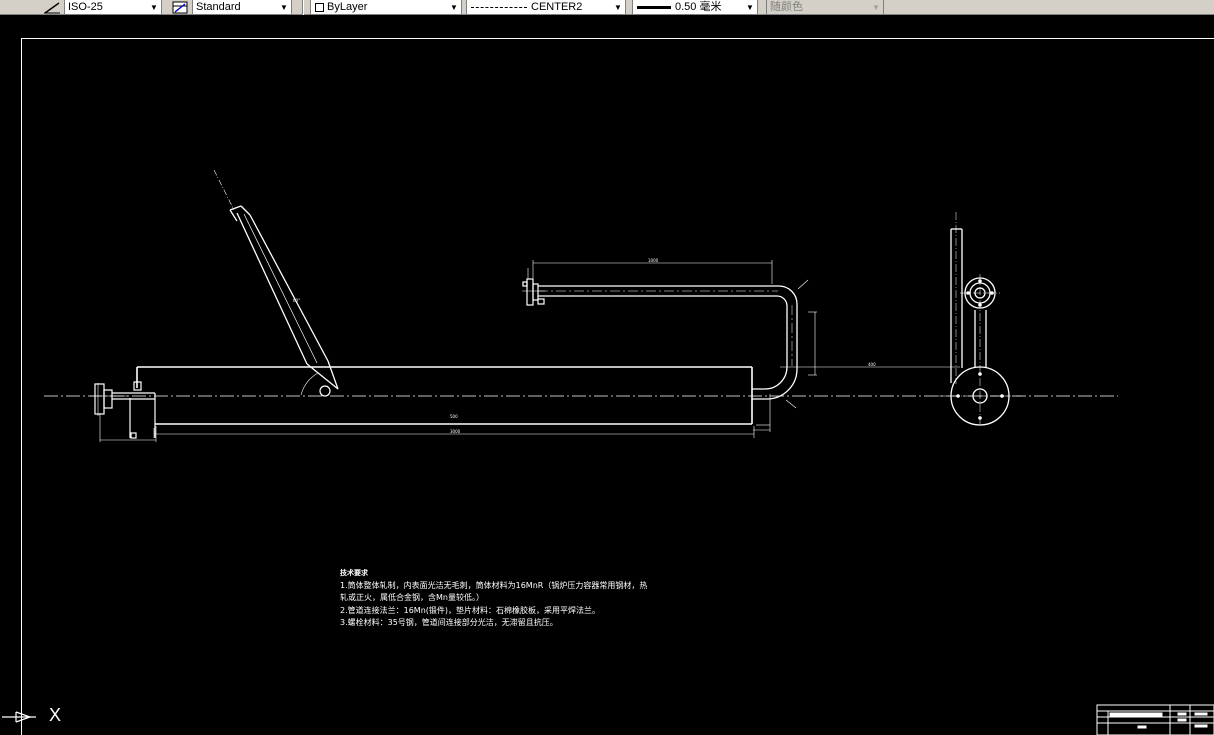  Describe the element at coordinates (303, 7) in the screenshot. I see `toolbar-separator` at that location.